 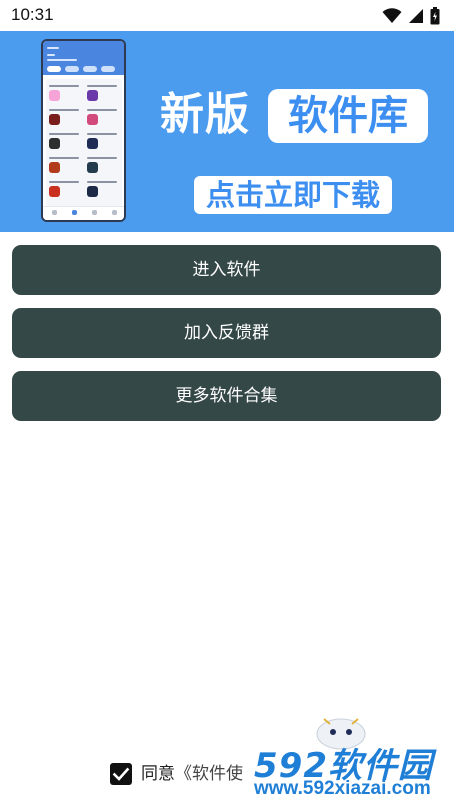 What do you see at coordinates (435, 16) in the screenshot?
I see `battery-icon` at bounding box center [435, 16].